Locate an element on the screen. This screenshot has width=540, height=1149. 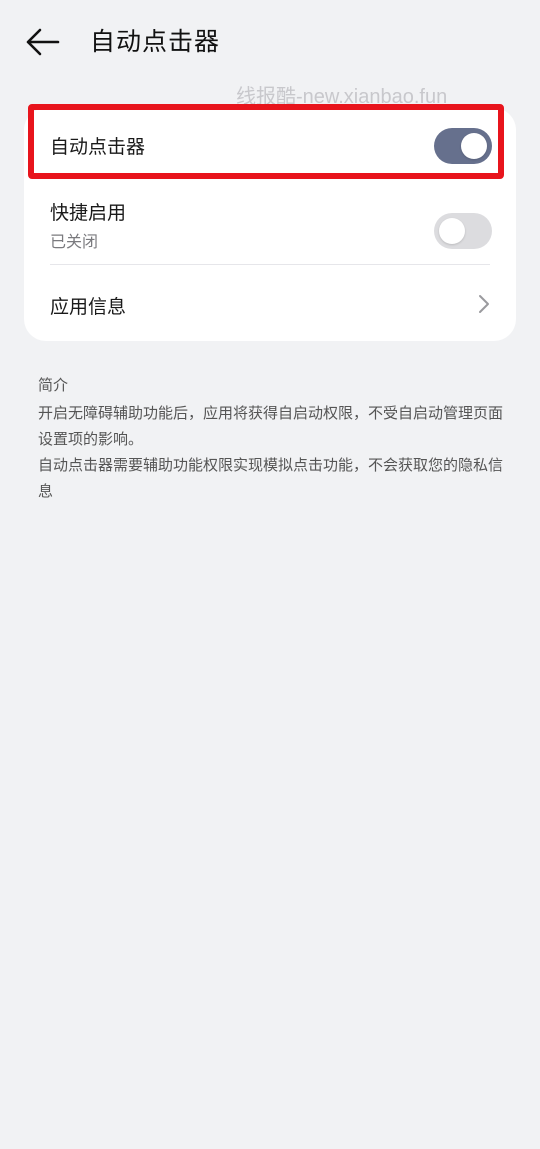
quick-start-label: 快捷启用 is located at coordinates (88, 213).